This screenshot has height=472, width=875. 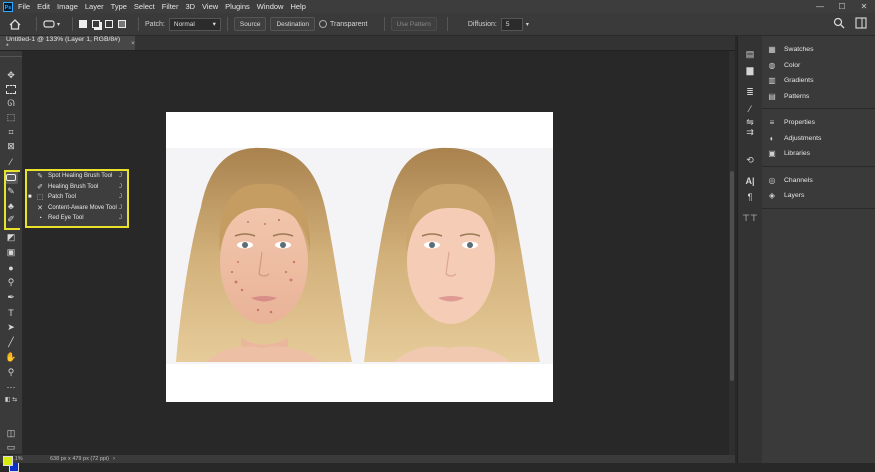 I want to click on menu-view: View, so click(x=210, y=6).